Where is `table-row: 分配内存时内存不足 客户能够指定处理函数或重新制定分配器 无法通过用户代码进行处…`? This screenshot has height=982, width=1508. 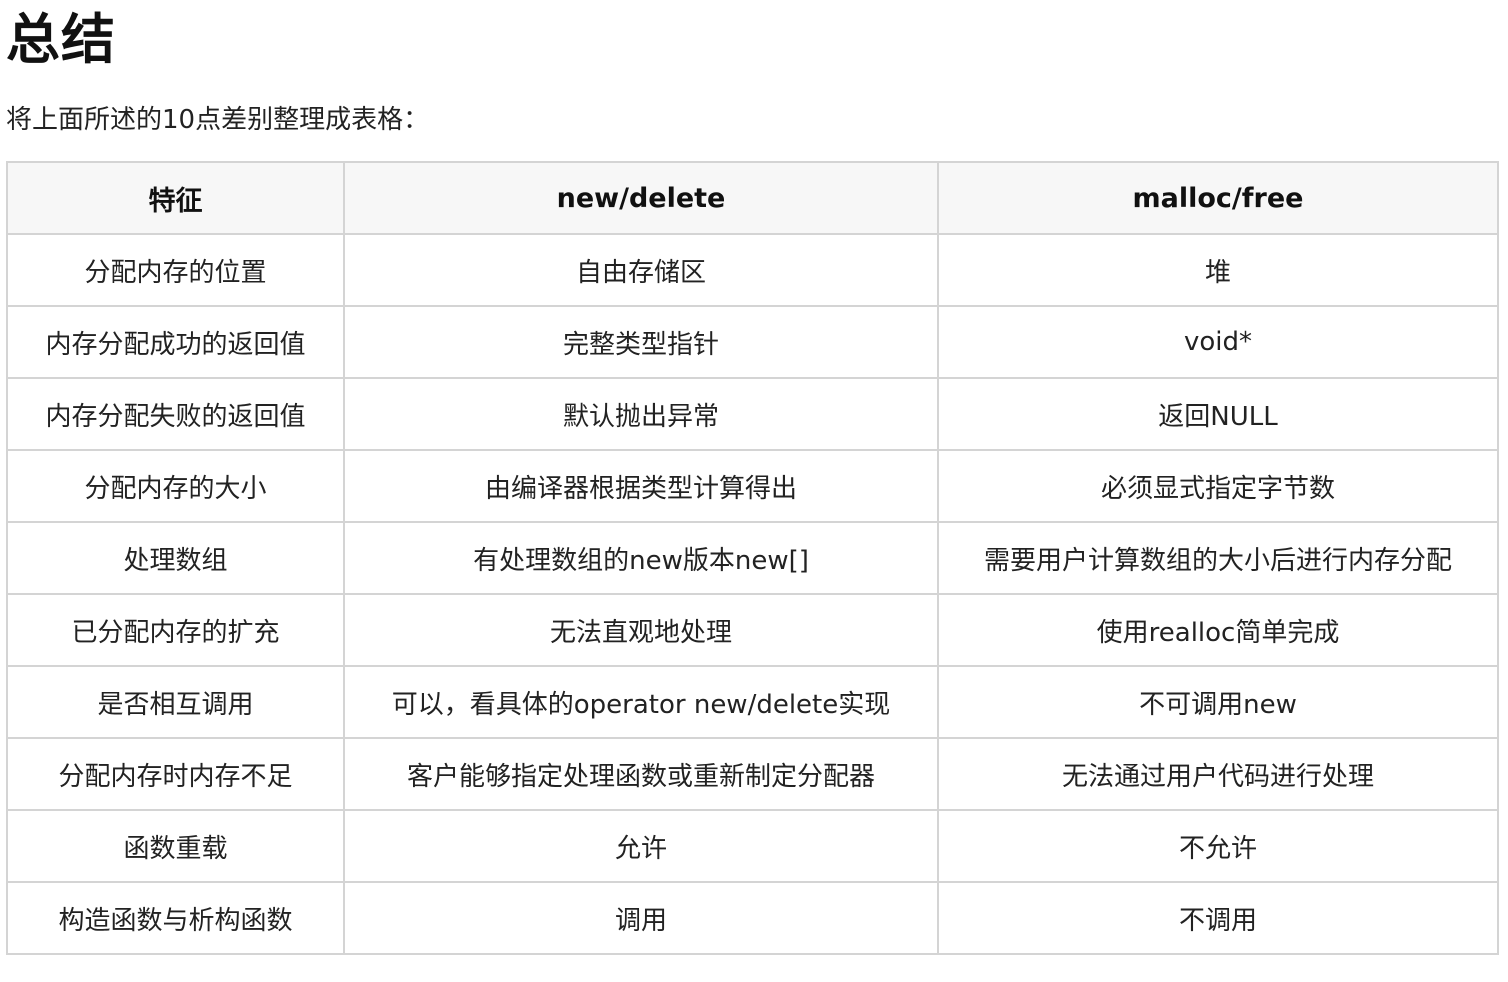 table-row: 分配内存时内存不足 客户能够指定处理函数或重新制定分配器 无法通过用户代码进行处… is located at coordinates (752, 774).